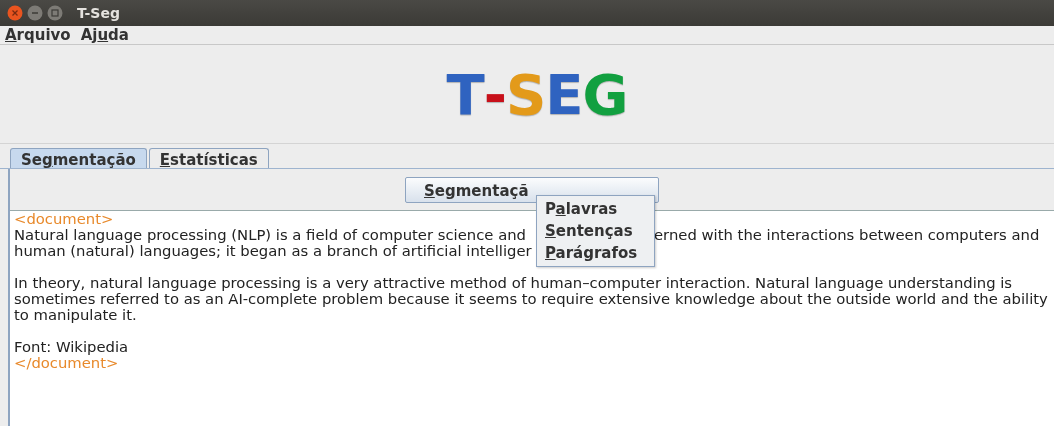 This screenshot has height=426, width=1054. What do you see at coordinates (71, 347) in the screenshot?
I see `text-line: Font: Wikipedia` at bounding box center [71, 347].